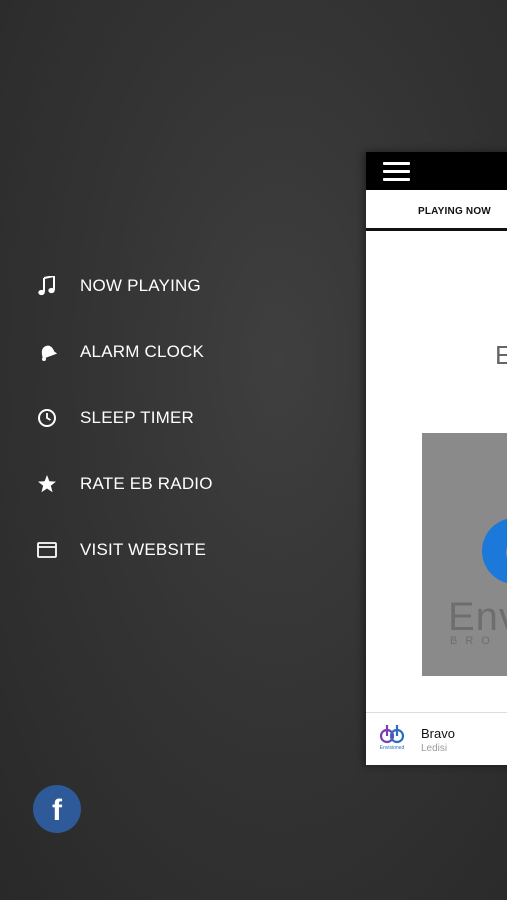 Image resolution: width=507 pixels, height=900 pixels. I want to click on facebook-icon: f, so click(57, 810).